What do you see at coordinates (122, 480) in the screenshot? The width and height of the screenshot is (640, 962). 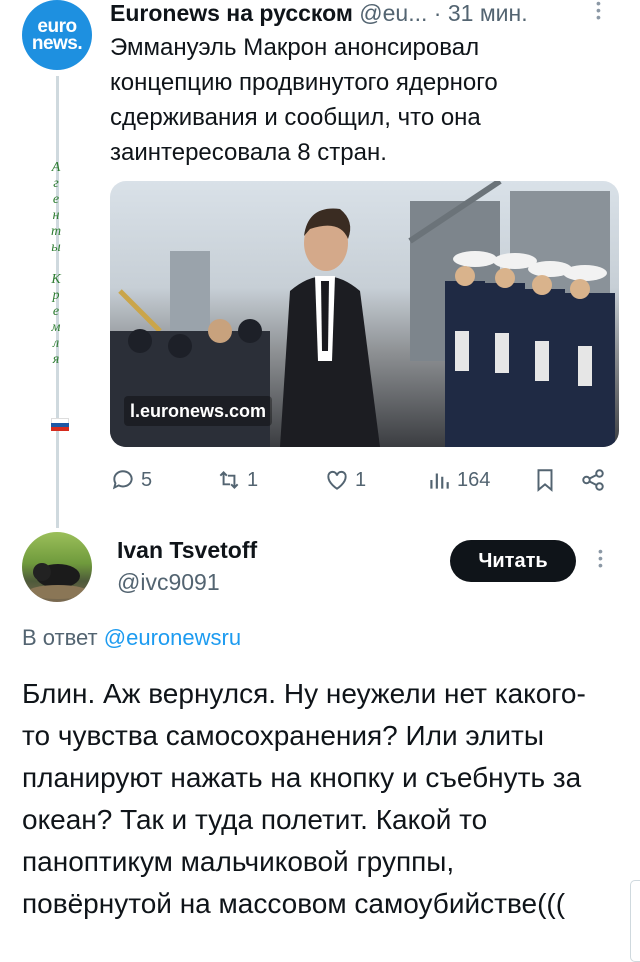 I see `reply-icon` at bounding box center [122, 480].